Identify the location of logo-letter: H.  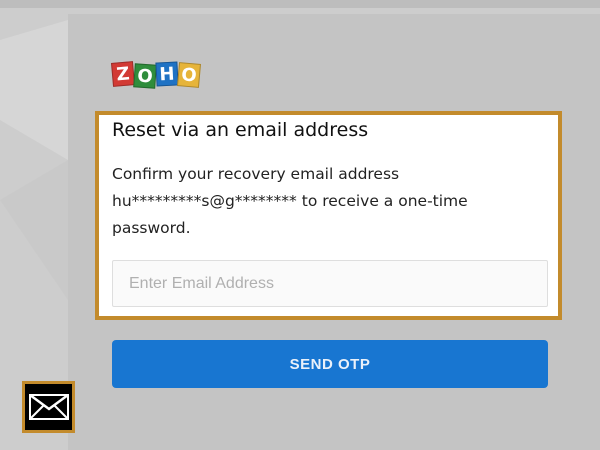
(167, 74).